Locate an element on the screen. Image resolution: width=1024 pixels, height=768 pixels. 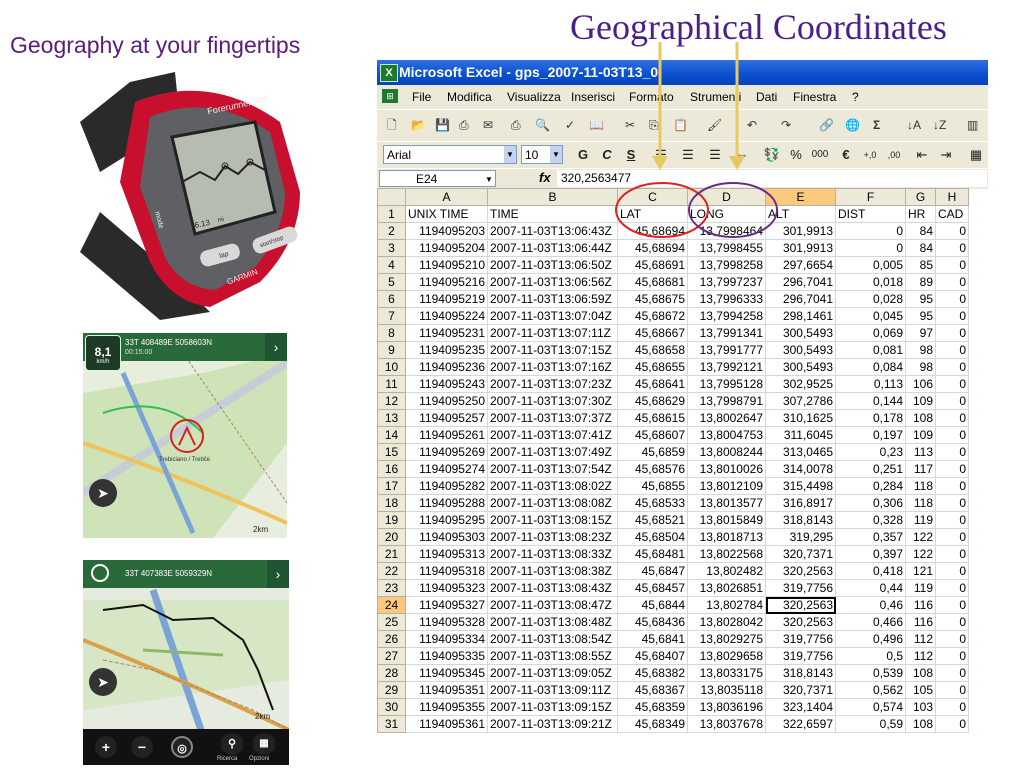
table-cell: 97 is located at coordinates (920, 333).